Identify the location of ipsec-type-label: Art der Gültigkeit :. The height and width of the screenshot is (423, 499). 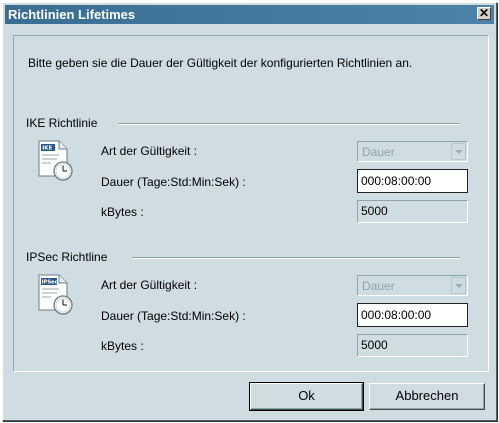
(149, 285).